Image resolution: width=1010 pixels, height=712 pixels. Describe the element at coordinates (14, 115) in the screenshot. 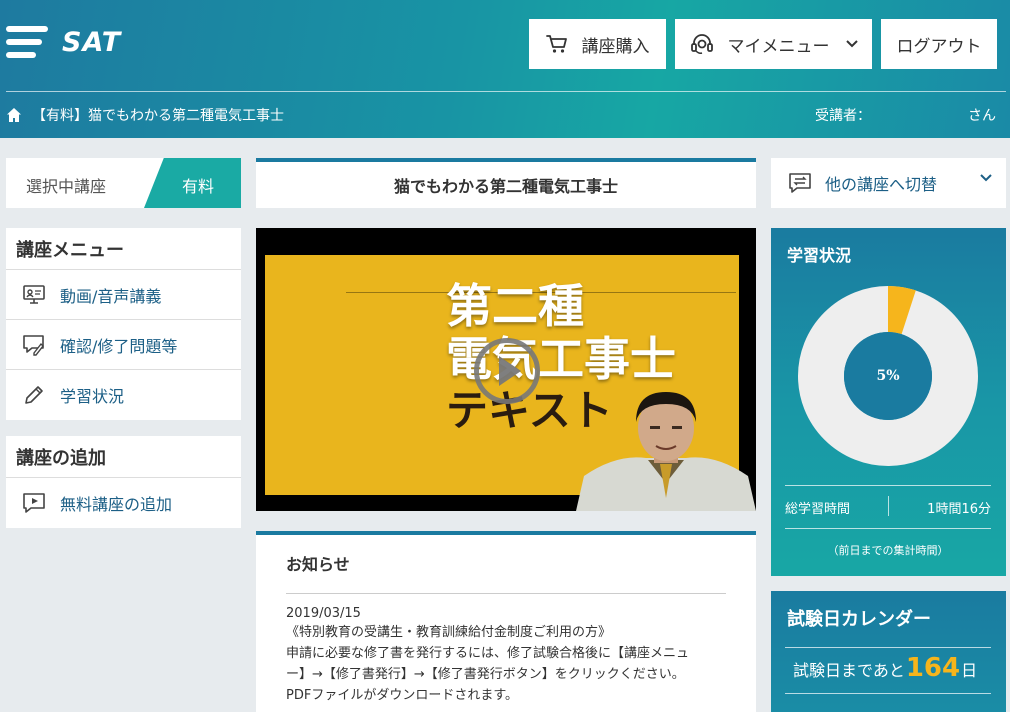

I see `home-icon` at that location.